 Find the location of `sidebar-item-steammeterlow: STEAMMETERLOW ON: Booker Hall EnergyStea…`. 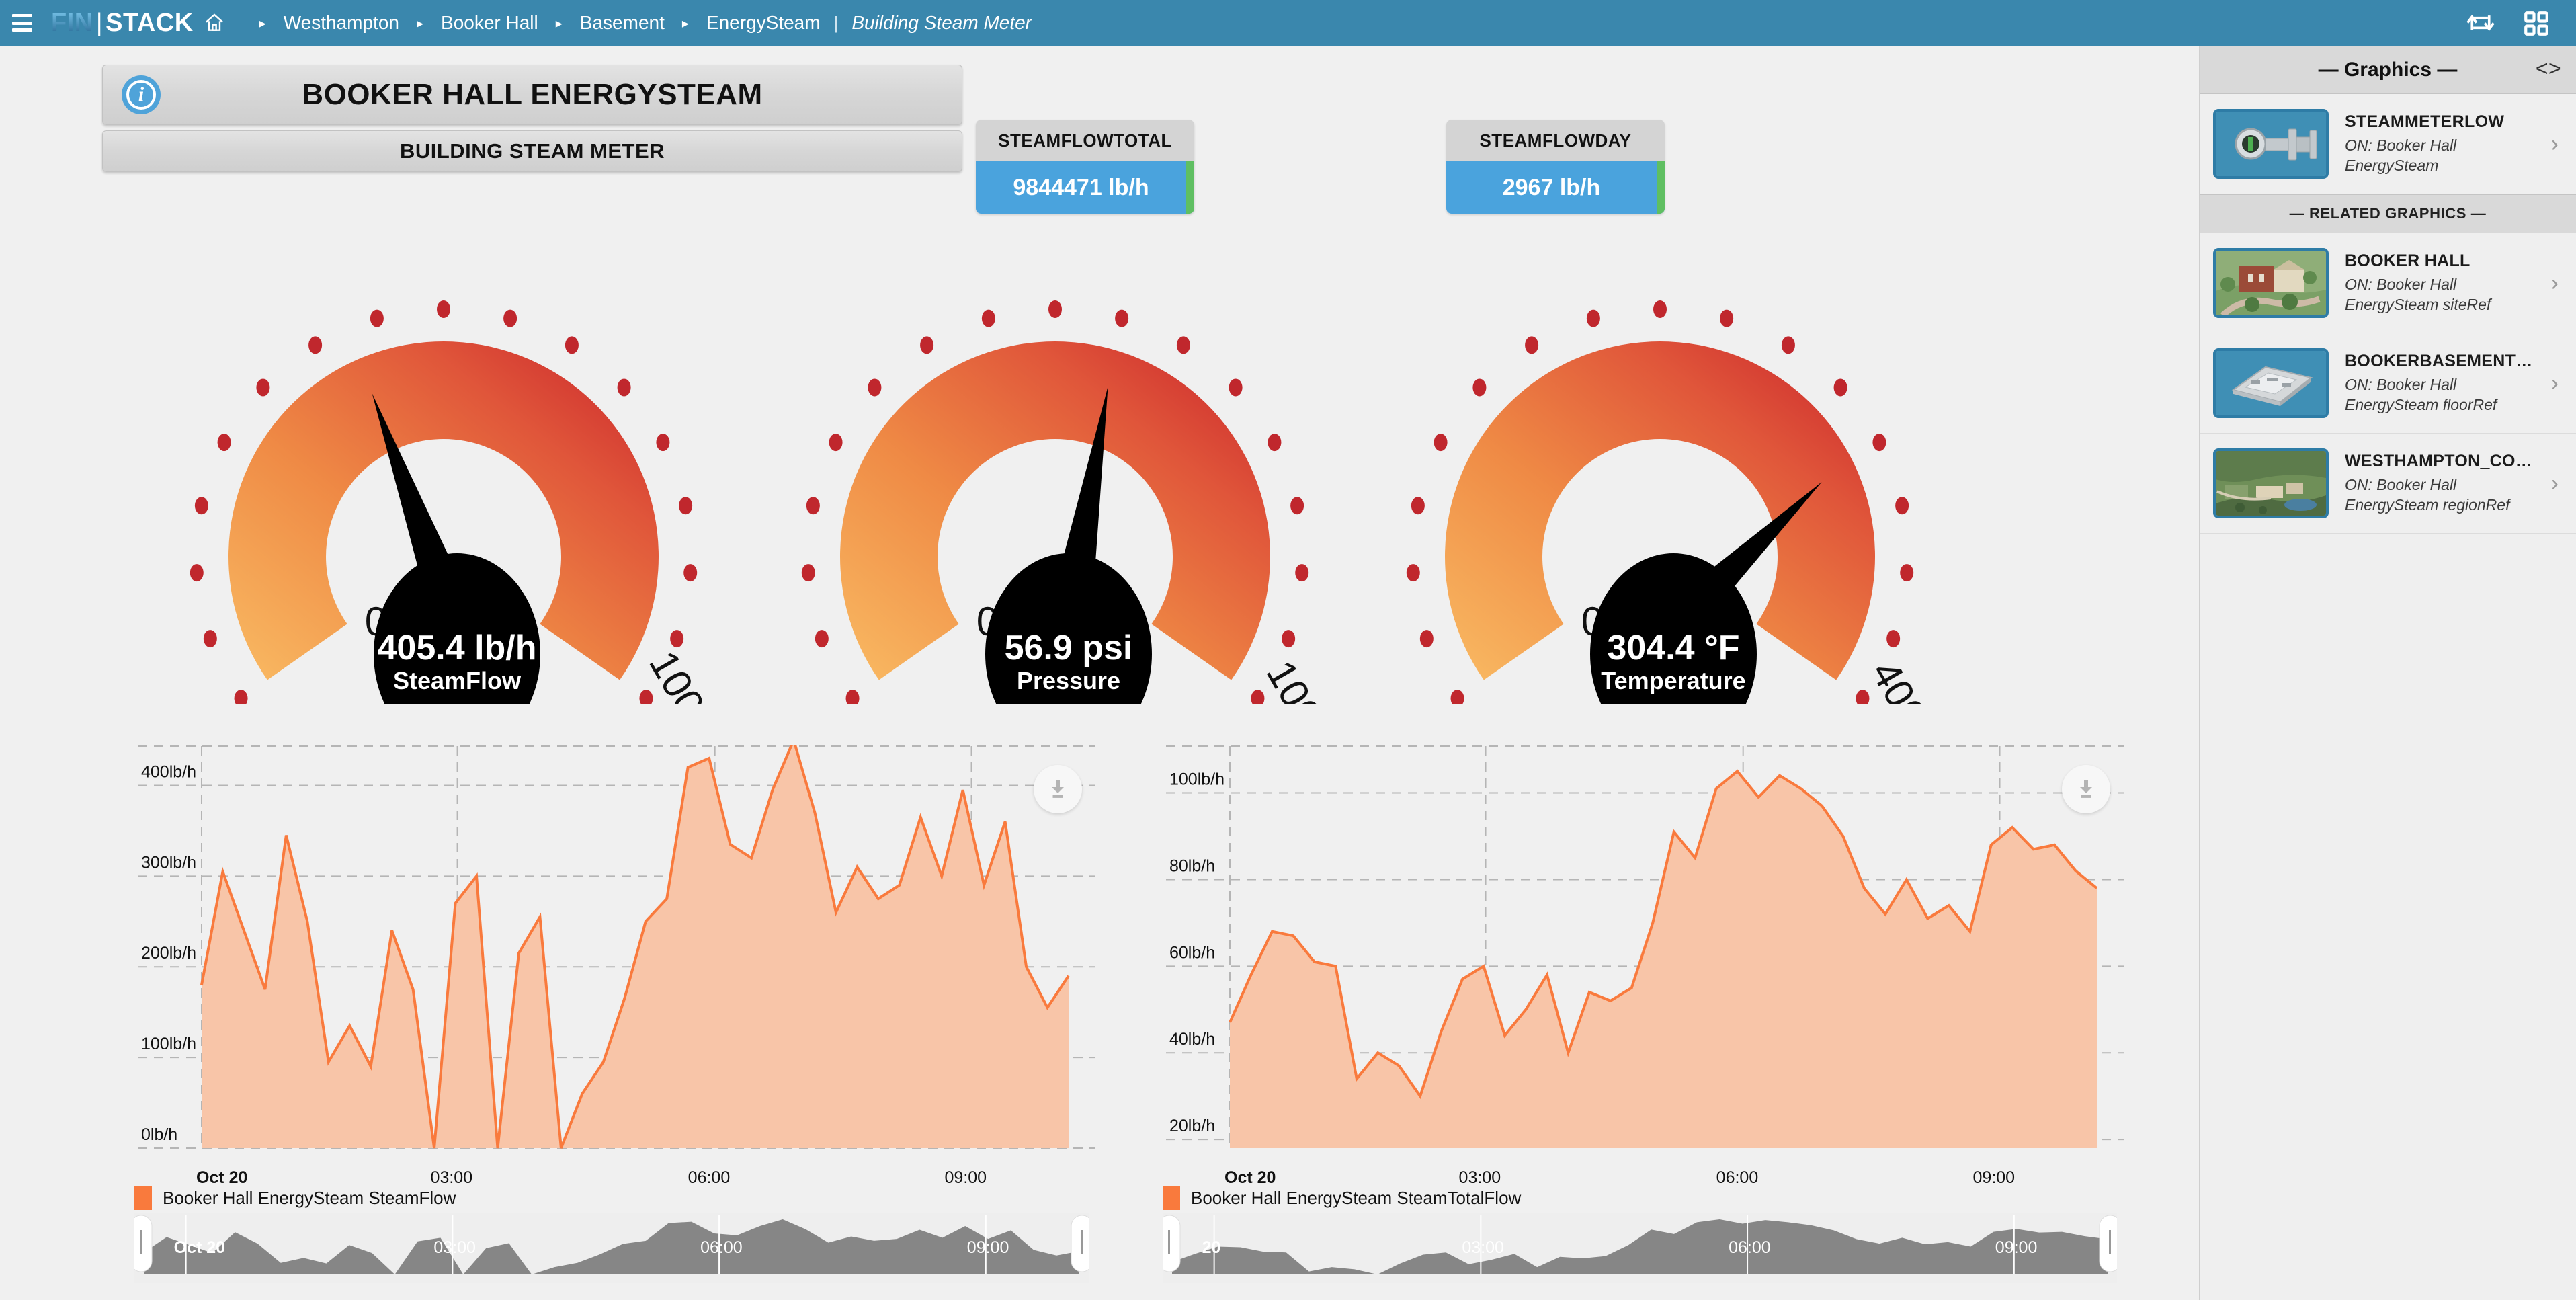

sidebar-item-steammeterlow: STEAMMETERLOW ON: Booker Hall EnergyStea… is located at coordinates (2388, 144).